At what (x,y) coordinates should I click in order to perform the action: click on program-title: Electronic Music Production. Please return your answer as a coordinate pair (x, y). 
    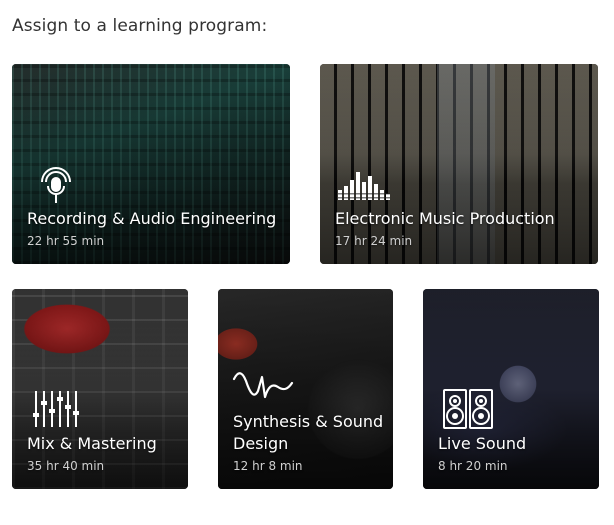
    Looking at the image, I should click on (445, 218).